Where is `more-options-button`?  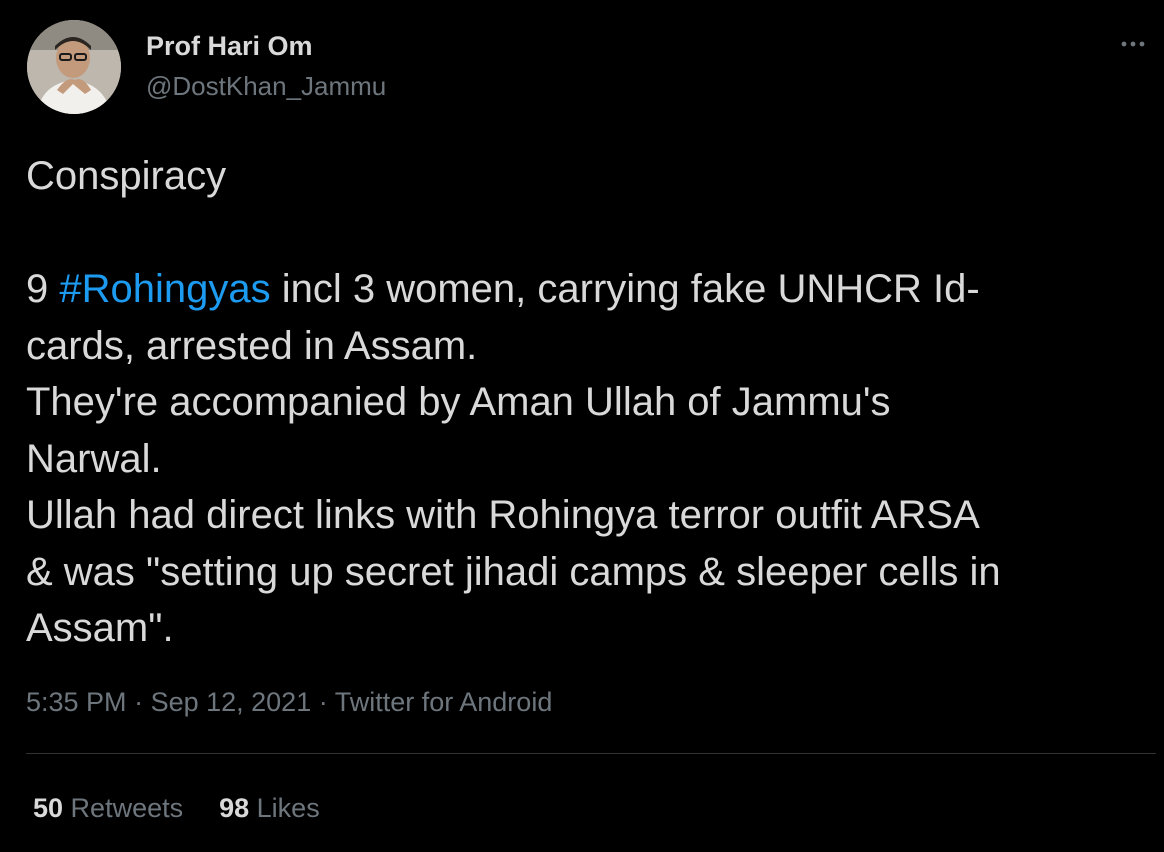
more-options-button is located at coordinates (1133, 44).